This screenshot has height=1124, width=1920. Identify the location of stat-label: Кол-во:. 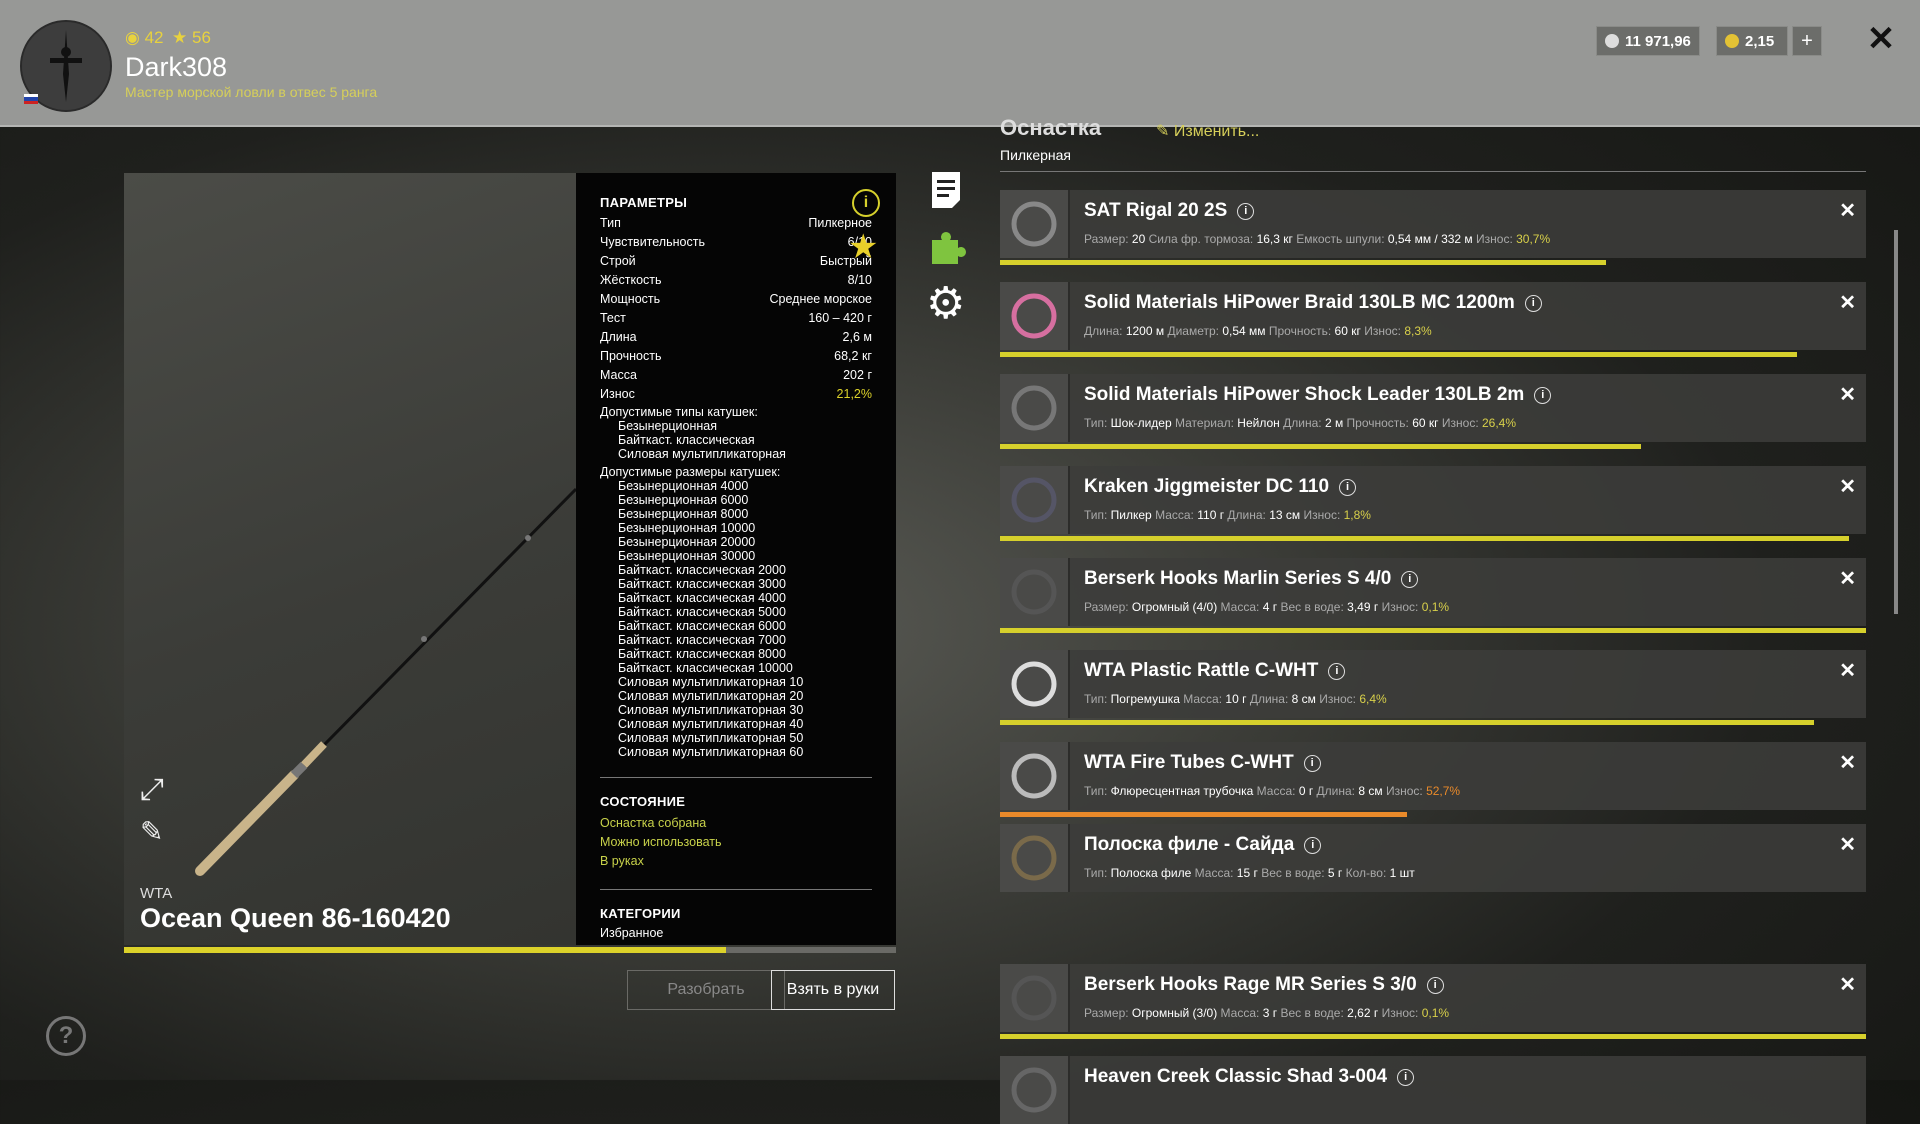
(1367, 873).